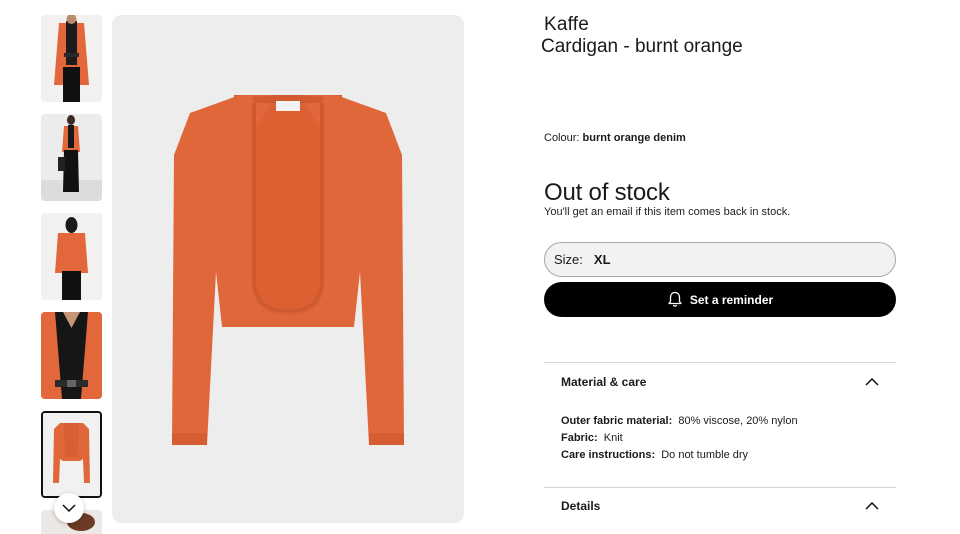 This screenshot has width=960, height=534. I want to click on material-care-accordion-header: Material & care, so click(720, 382).